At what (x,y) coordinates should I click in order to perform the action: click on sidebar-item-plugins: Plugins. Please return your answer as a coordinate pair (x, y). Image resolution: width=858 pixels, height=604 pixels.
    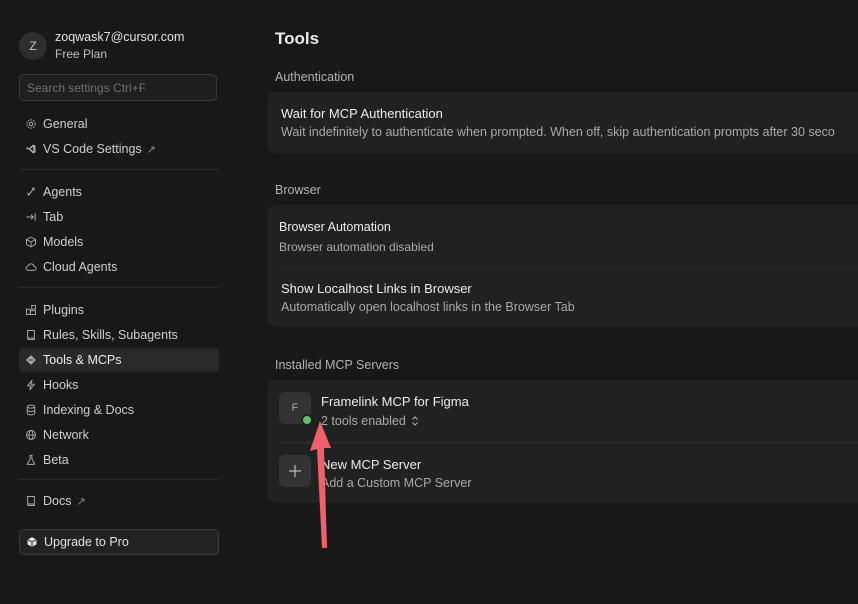
    Looking at the image, I should click on (119, 310).